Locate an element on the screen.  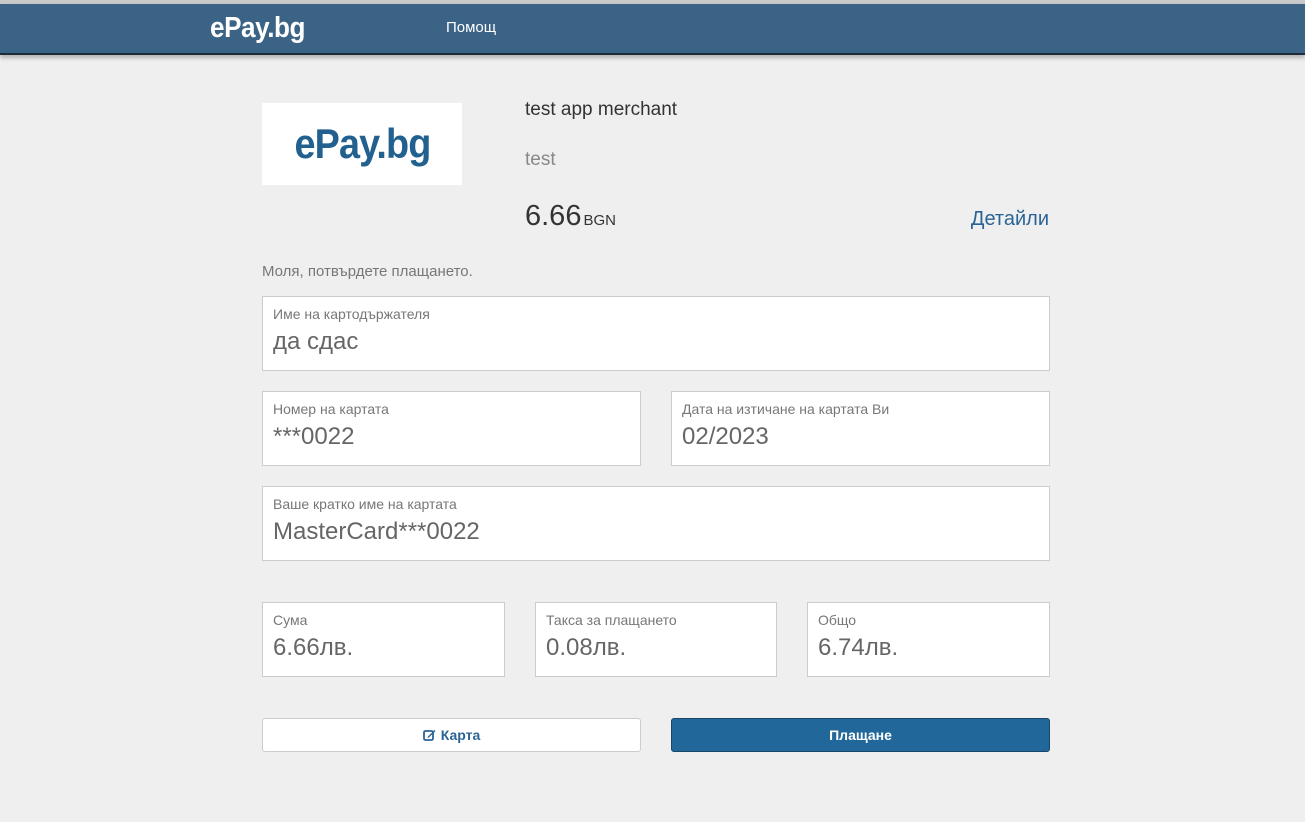
card-button: Карта is located at coordinates (451, 735).